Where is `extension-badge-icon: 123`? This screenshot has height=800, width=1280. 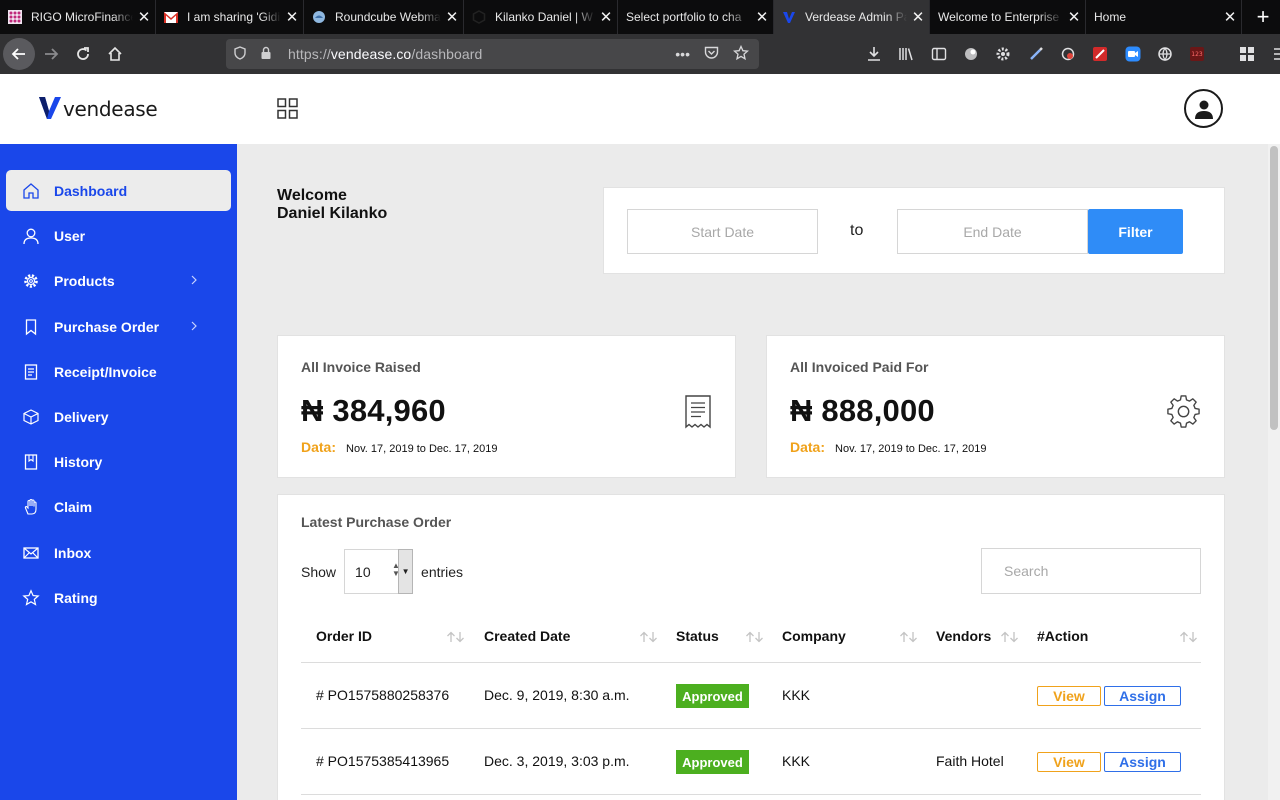 extension-badge-icon: 123 is located at coordinates (1197, 54).